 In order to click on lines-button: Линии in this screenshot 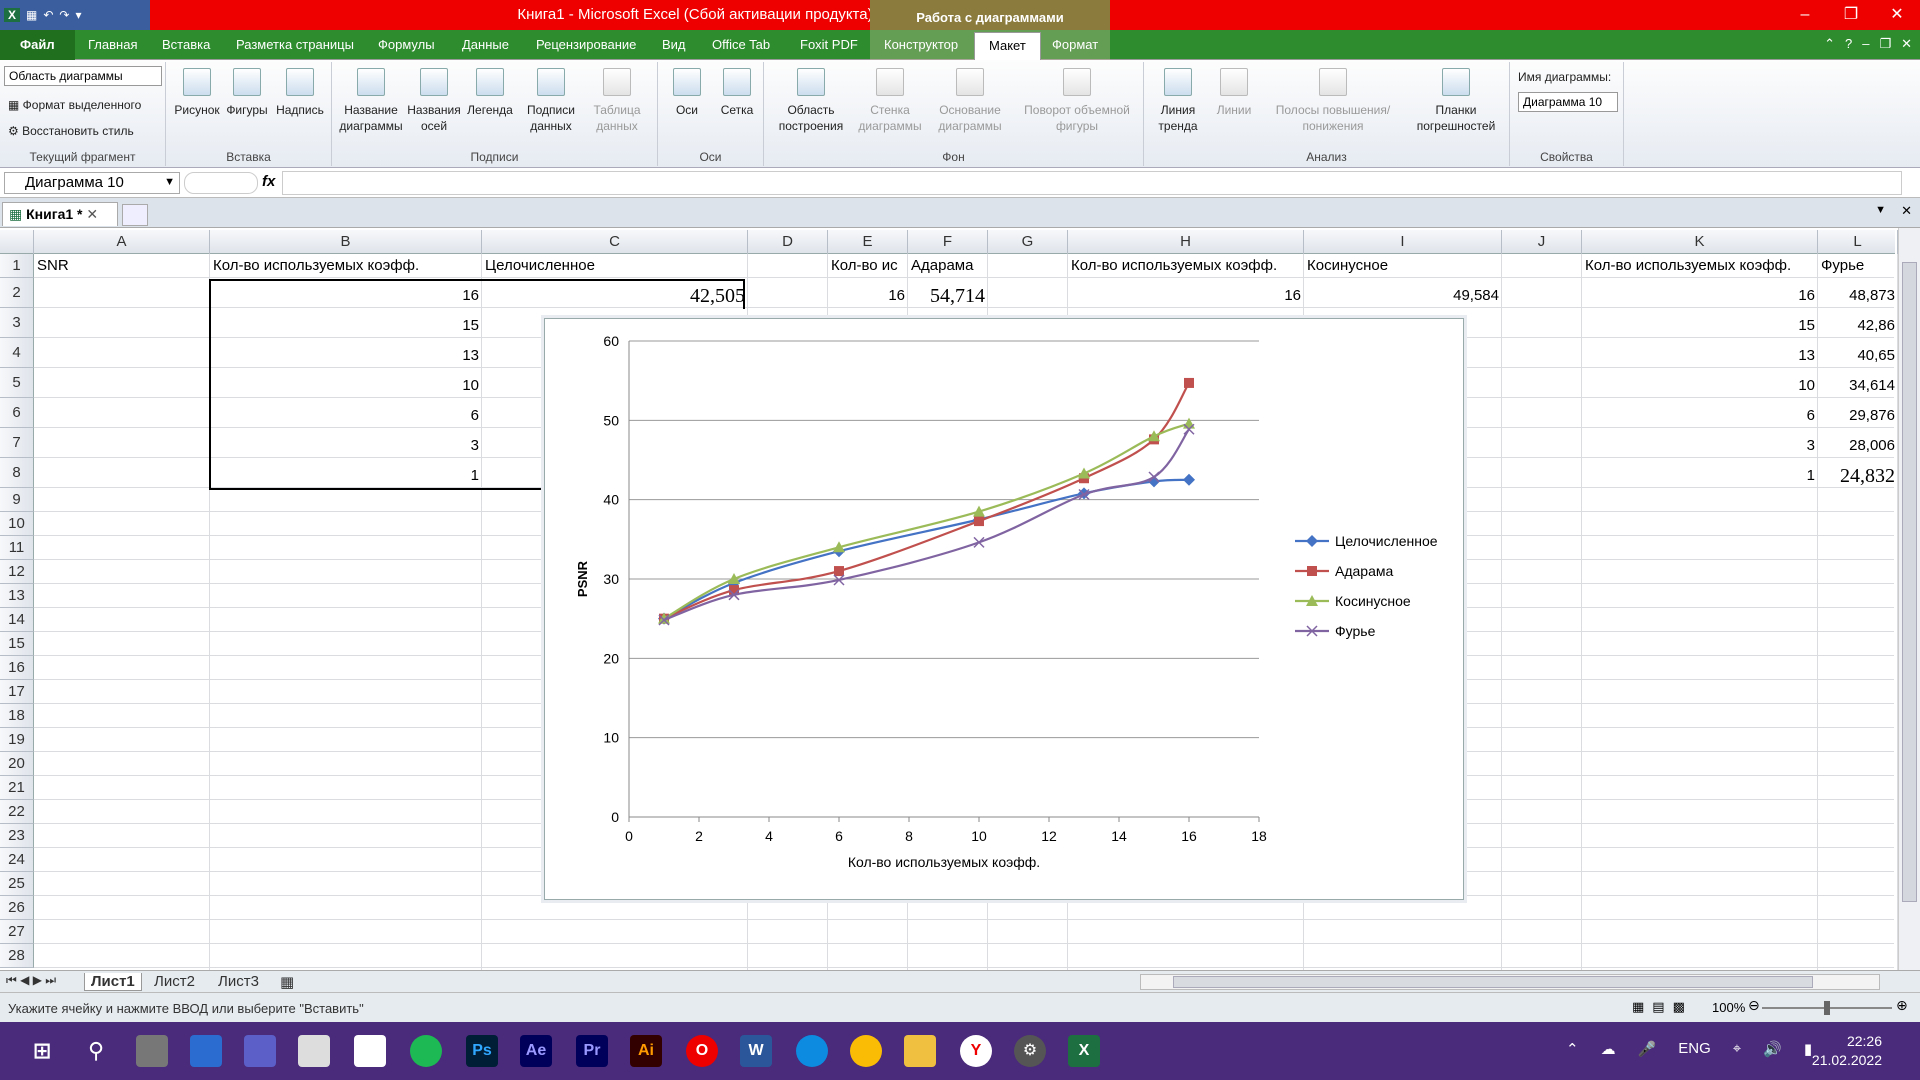, I will do `click(1234, 93)`.